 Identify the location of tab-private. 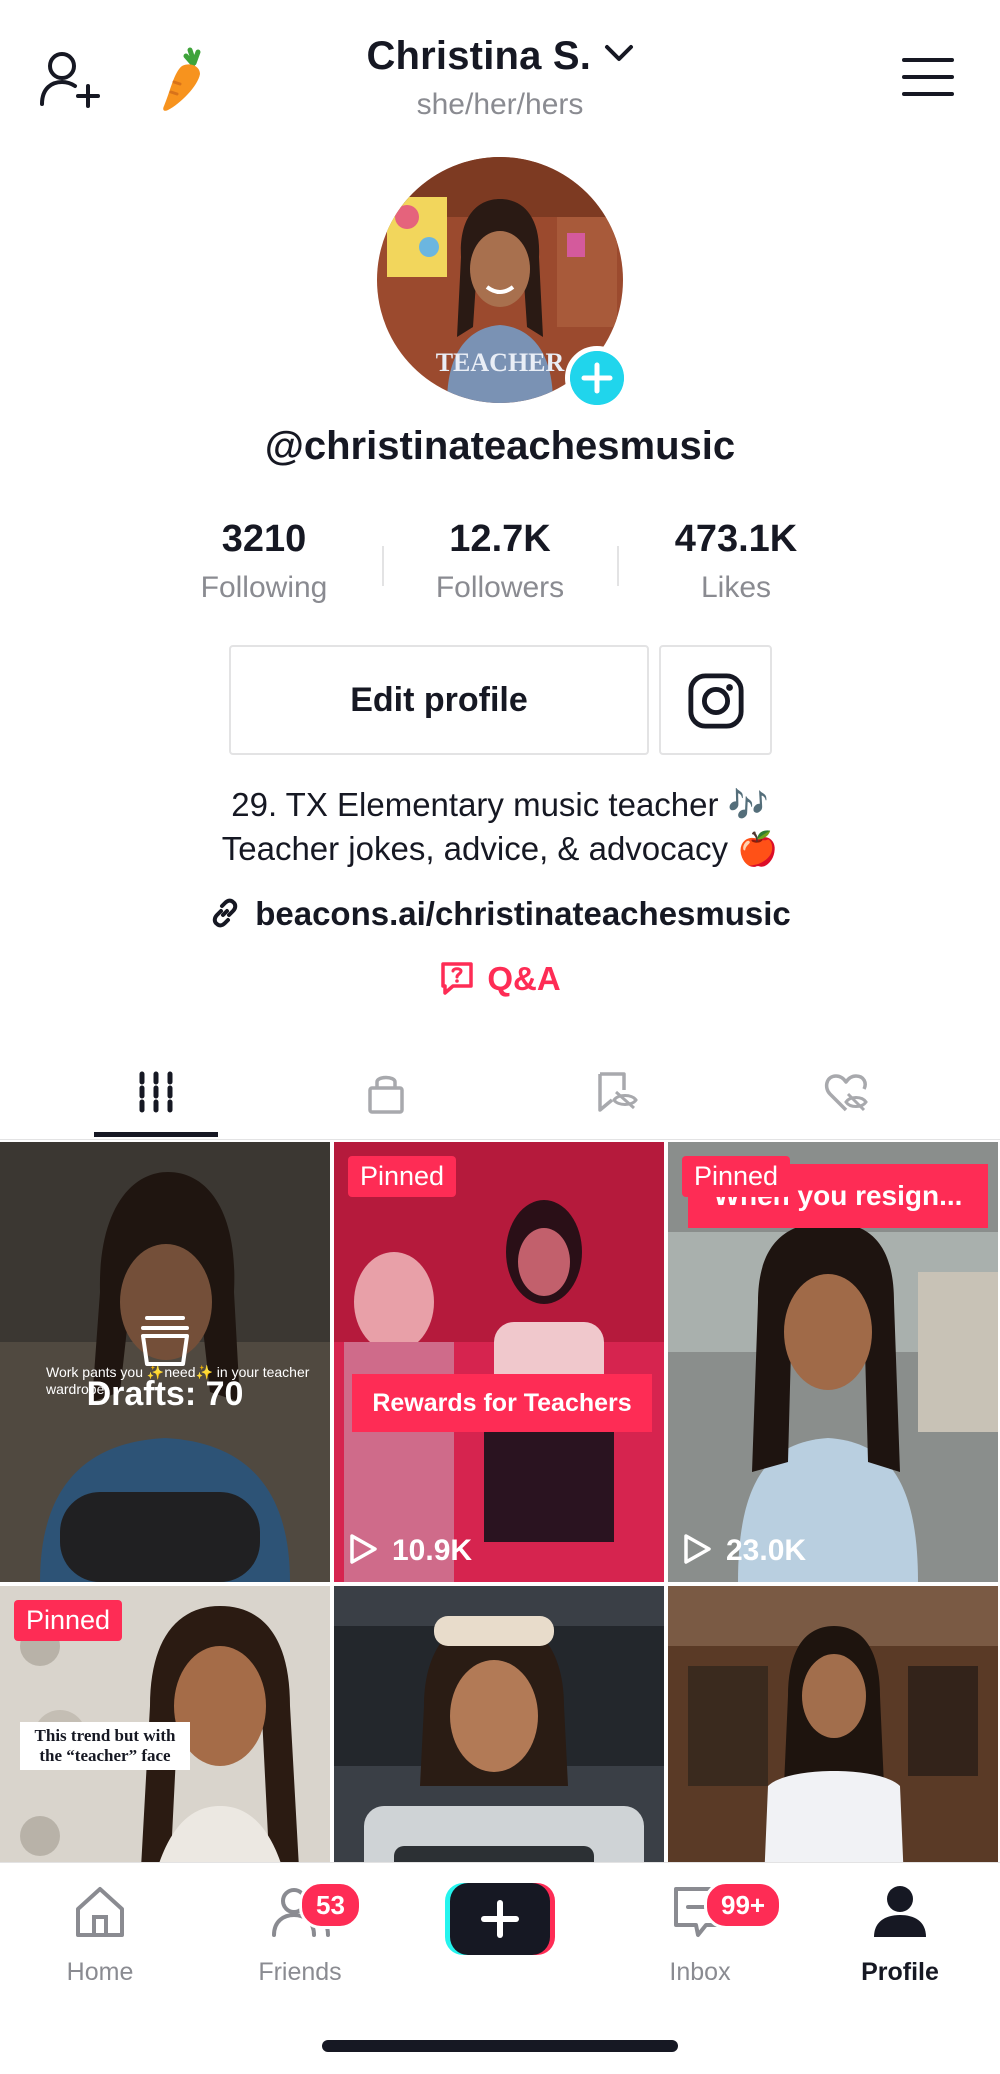
(386, 1090).